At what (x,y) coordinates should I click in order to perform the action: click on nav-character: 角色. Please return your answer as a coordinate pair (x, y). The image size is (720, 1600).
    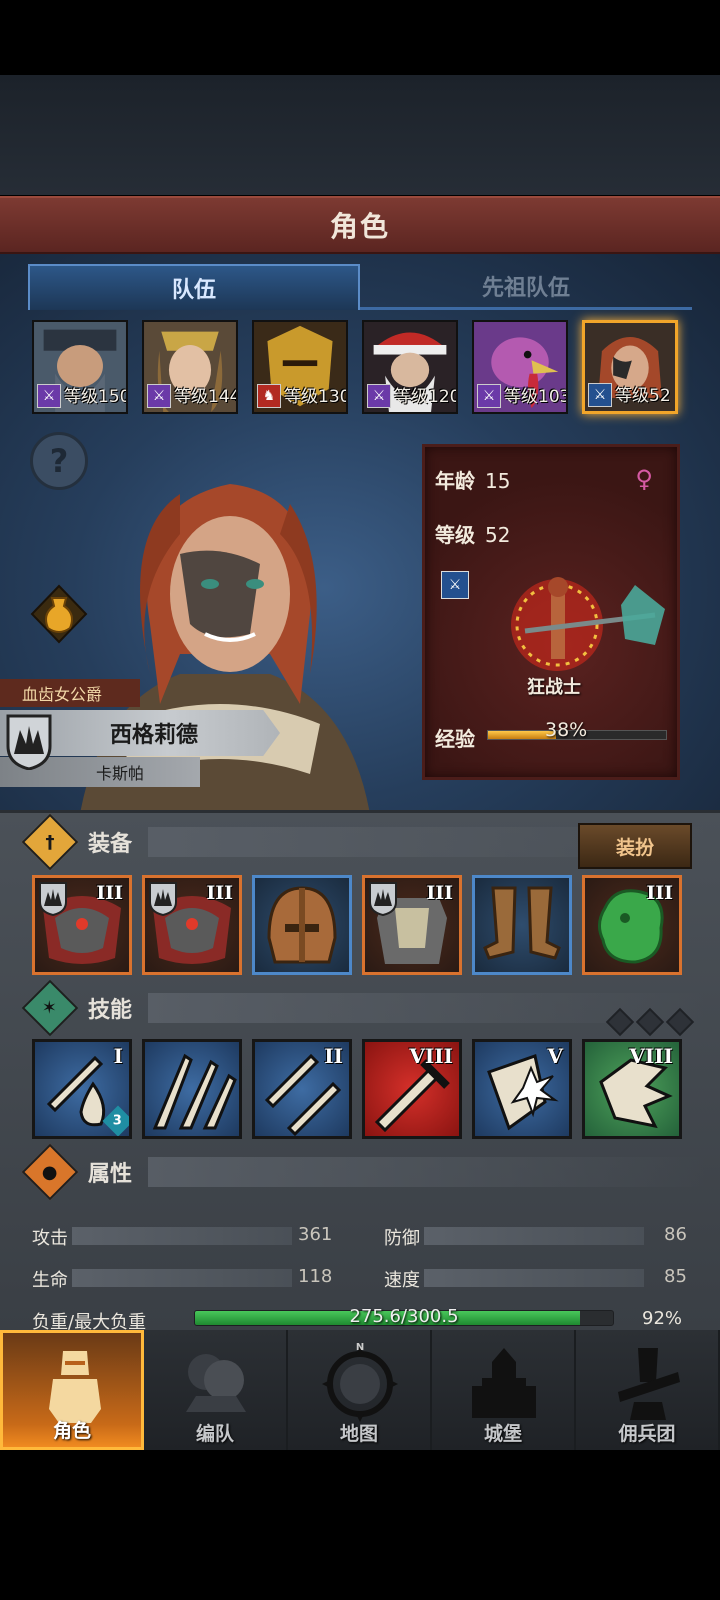
    Looking at the image, I should click on (72, 1390).